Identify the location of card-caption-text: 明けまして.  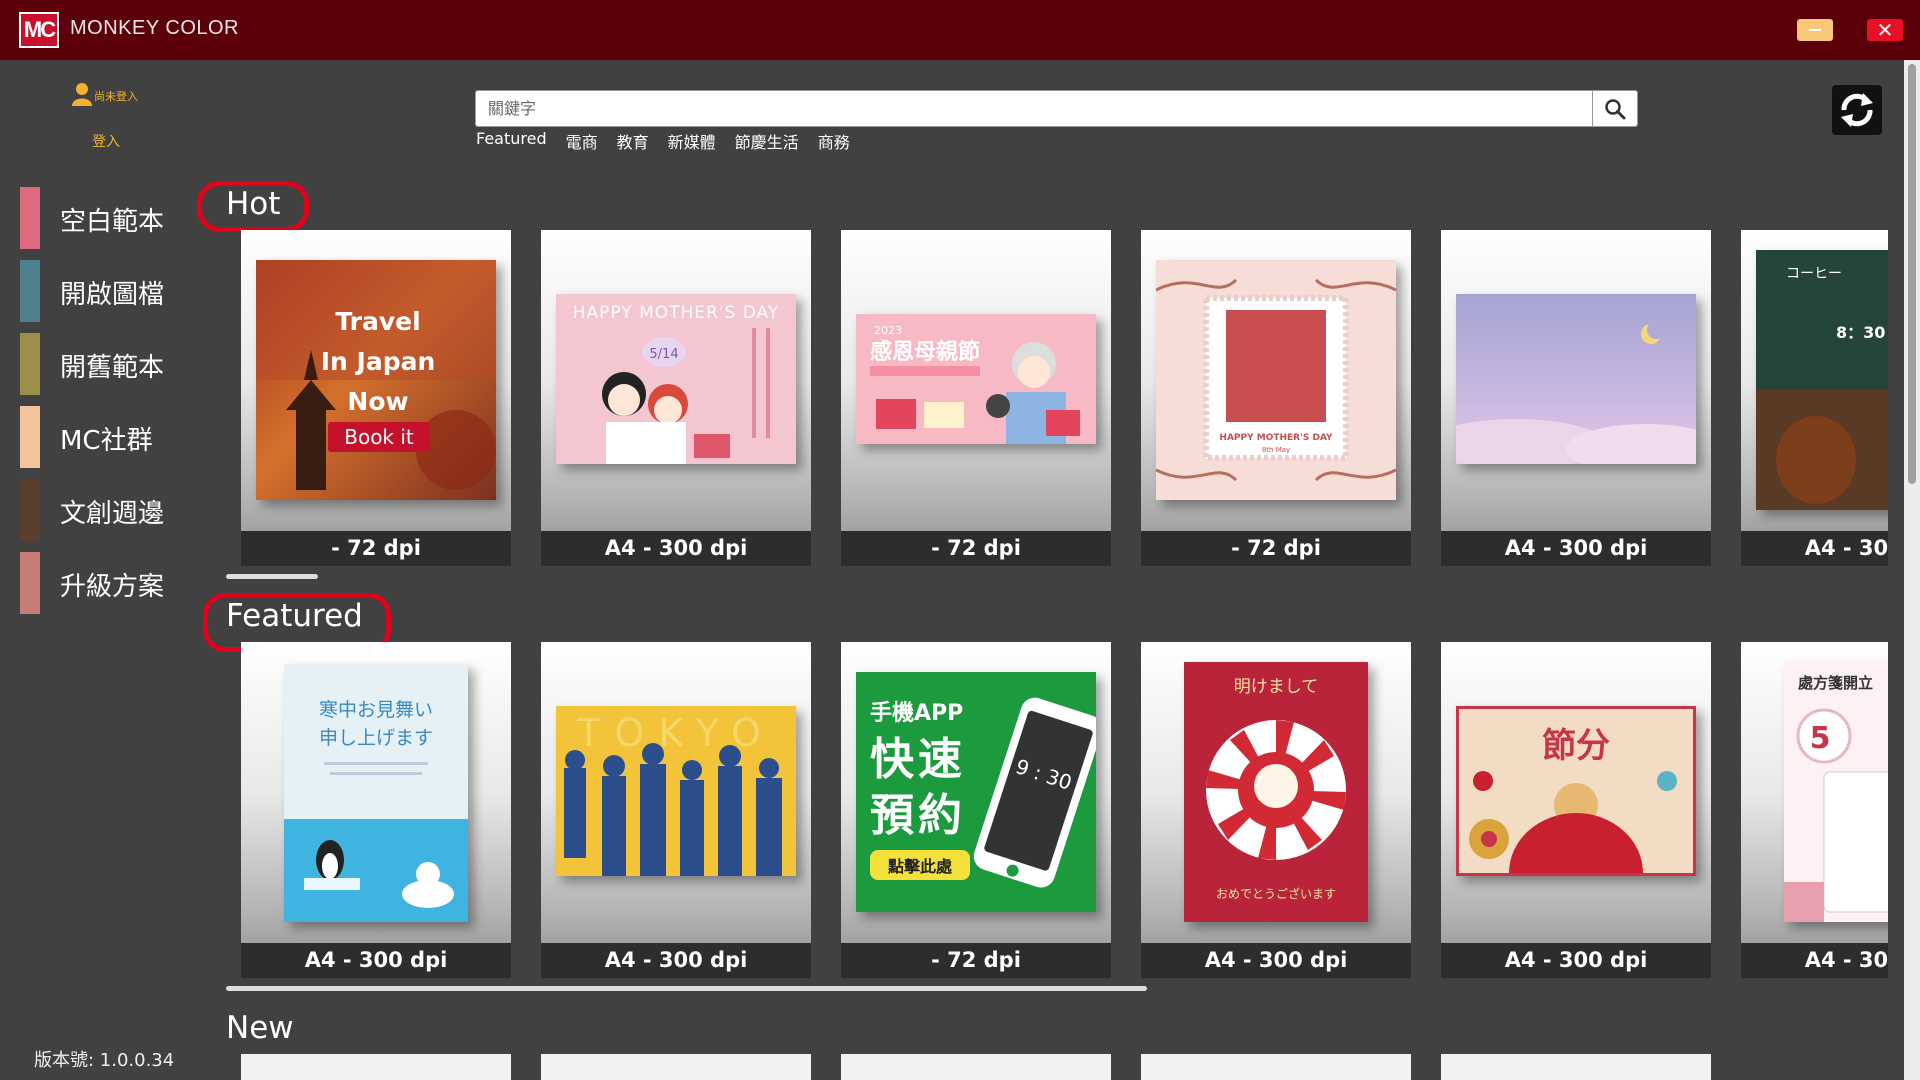
(1276, 687).